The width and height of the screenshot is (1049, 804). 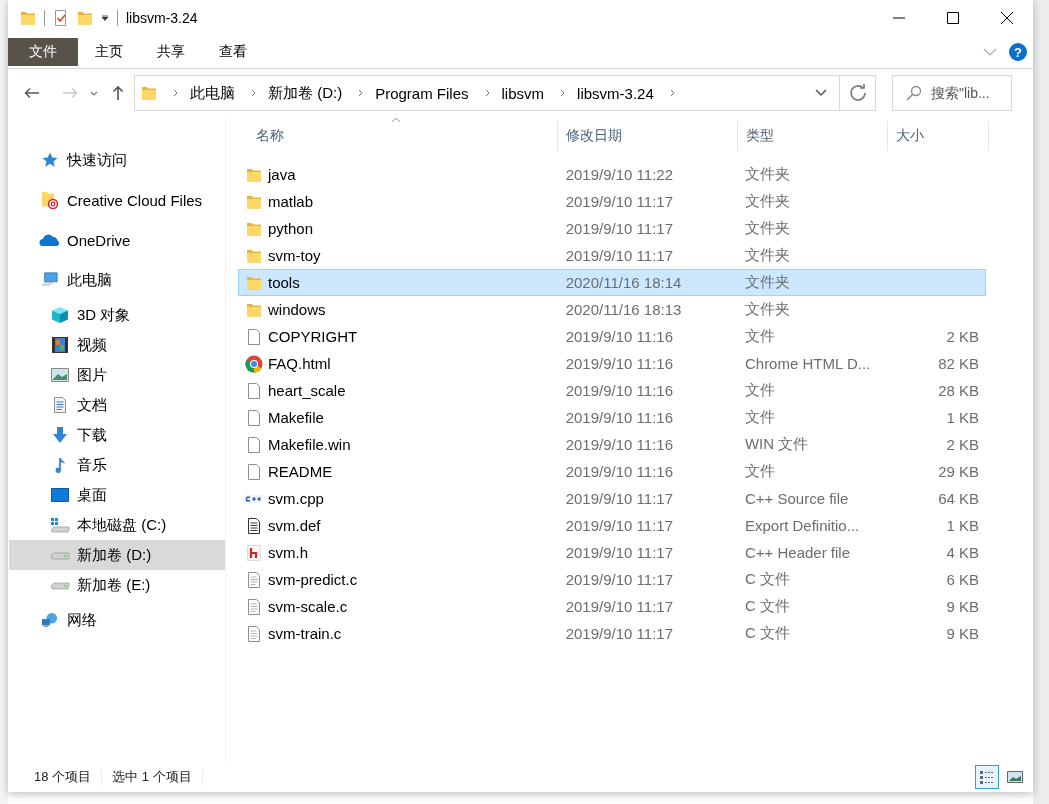 What do you see at coordinates (612, 525) in the screenshot?
I see `file-row: svm.def 2019/9/10 11:17 Export Definitio... 1 KB` at bounding box center [612, 525].